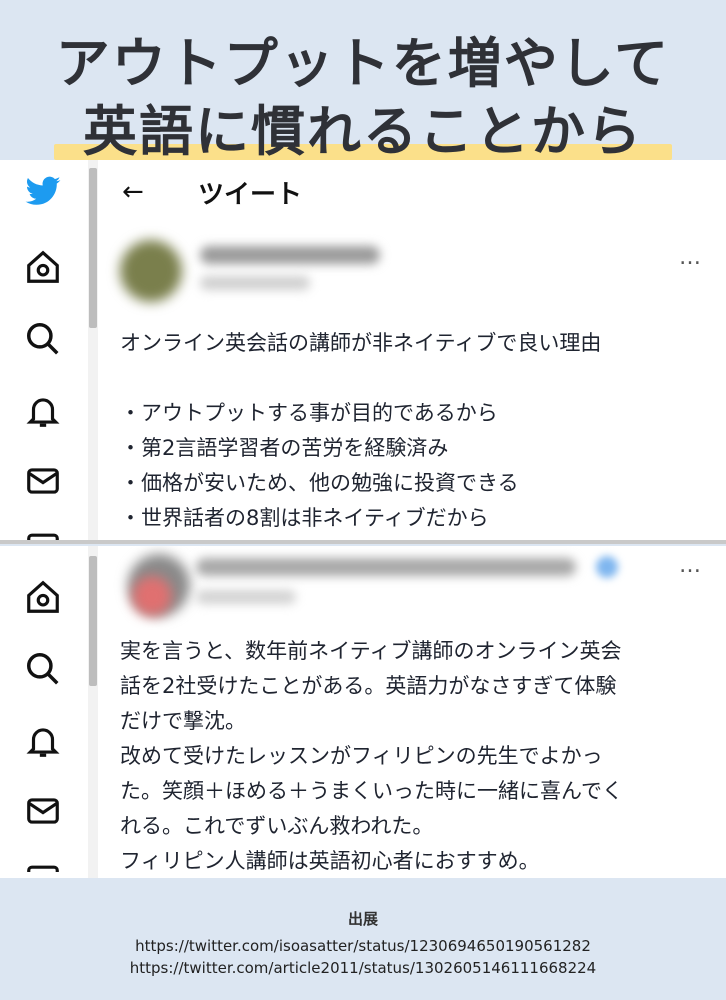 Image resolution: width=726 pixels, height=1000 pixels. Describe the element at coordinates (363, 63) in the screenshot. I see `title-line-1: アウトプットを増やして` at that location.